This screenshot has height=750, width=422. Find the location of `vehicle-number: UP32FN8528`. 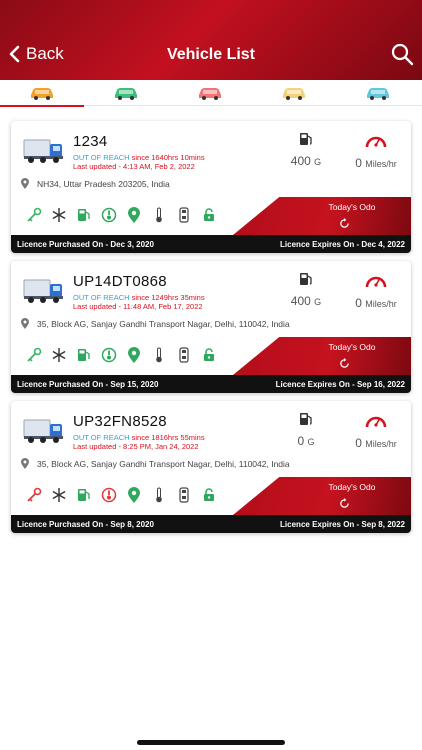

vehicle-number: UP32FN8528 is located at coordinates (120, 421).